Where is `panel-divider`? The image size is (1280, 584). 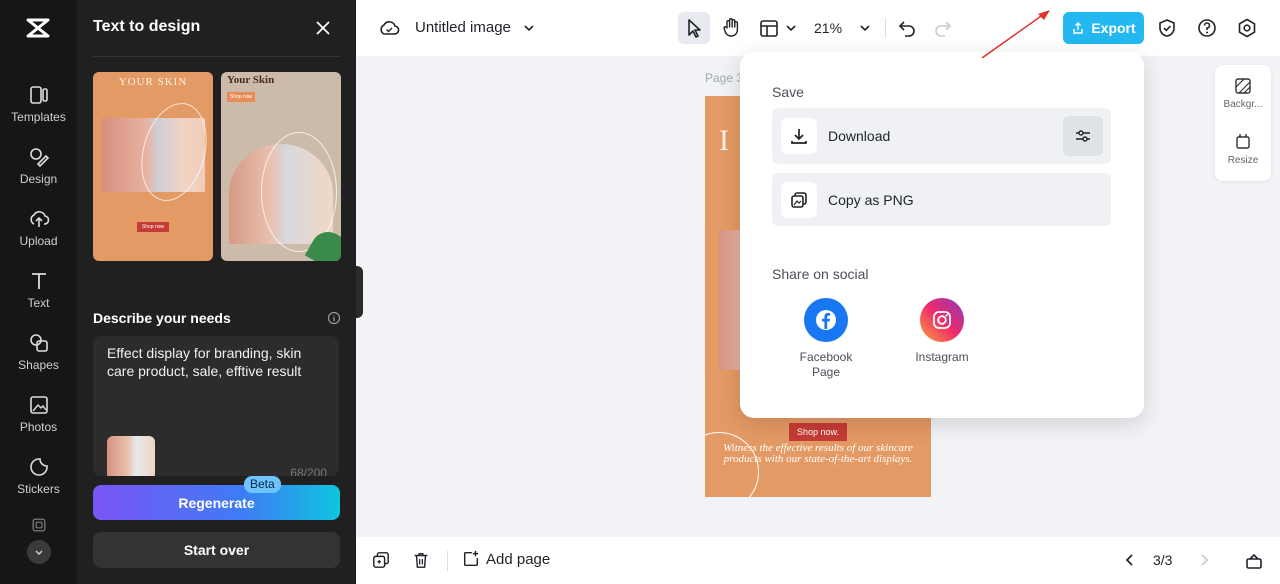 panel-divider is located at coordinates (216, 56).